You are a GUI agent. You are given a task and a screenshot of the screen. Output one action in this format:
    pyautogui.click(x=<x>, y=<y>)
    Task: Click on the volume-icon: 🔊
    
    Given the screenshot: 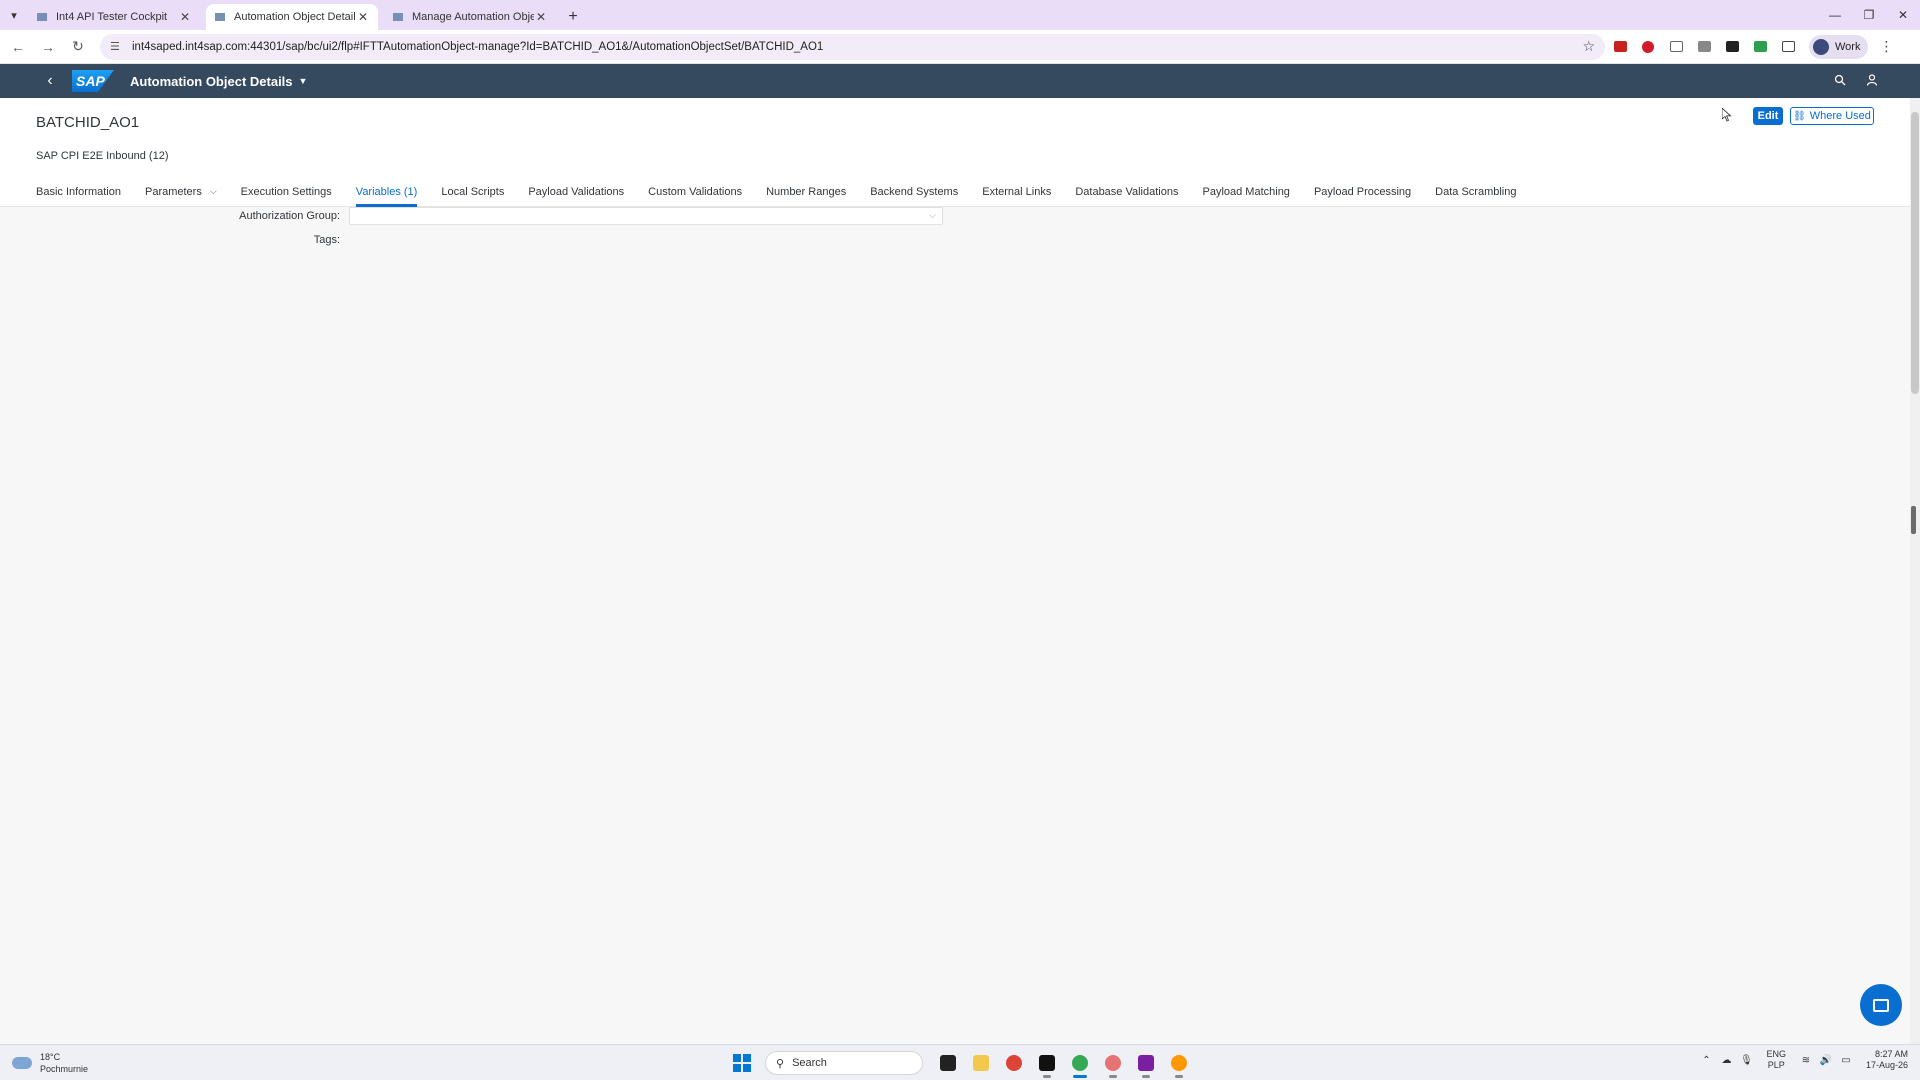 What is the action you would take?
    pyautogui.click(x=1826, y=1060)
    